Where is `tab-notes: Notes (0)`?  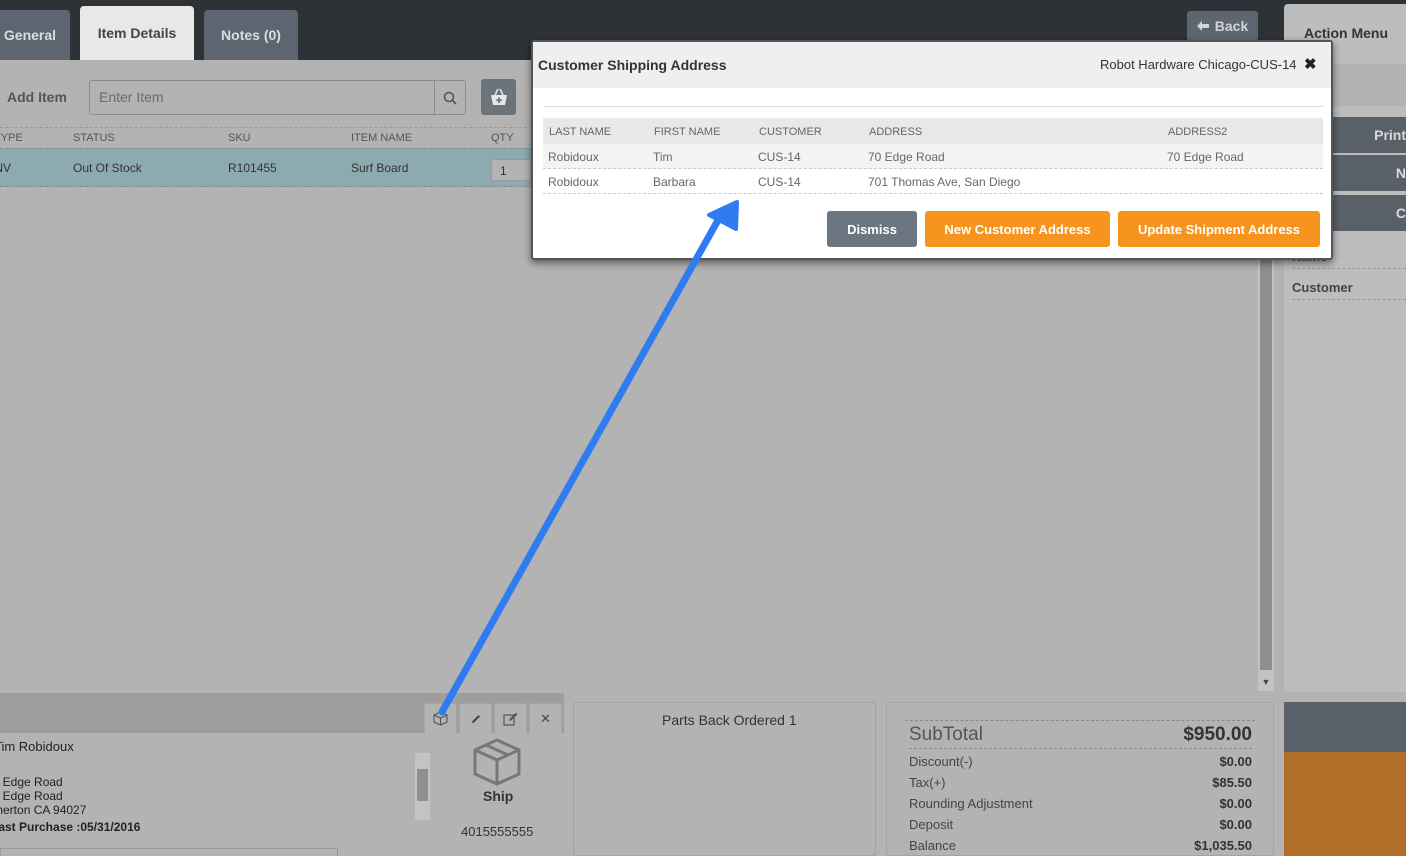
tab-notes: Notes (0) is located at coordinates (251, 35).